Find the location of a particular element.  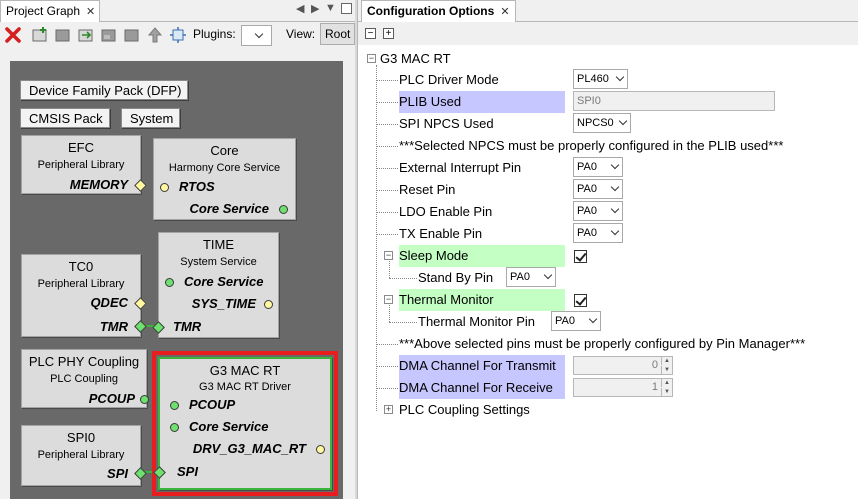

tree-guide is located at coordinates (376, 238).